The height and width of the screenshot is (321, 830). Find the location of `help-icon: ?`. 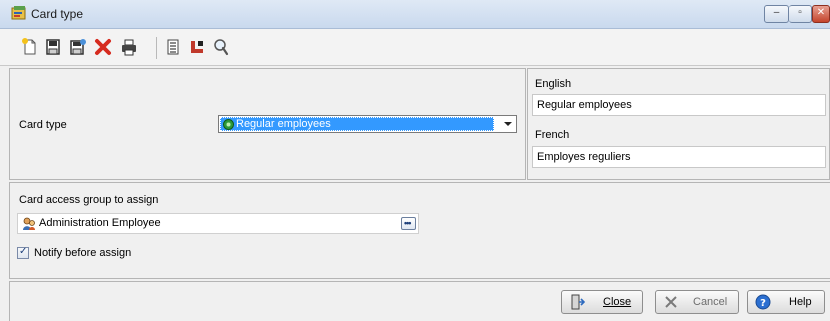

help-icon: ? is located at coordinates (763, 302).